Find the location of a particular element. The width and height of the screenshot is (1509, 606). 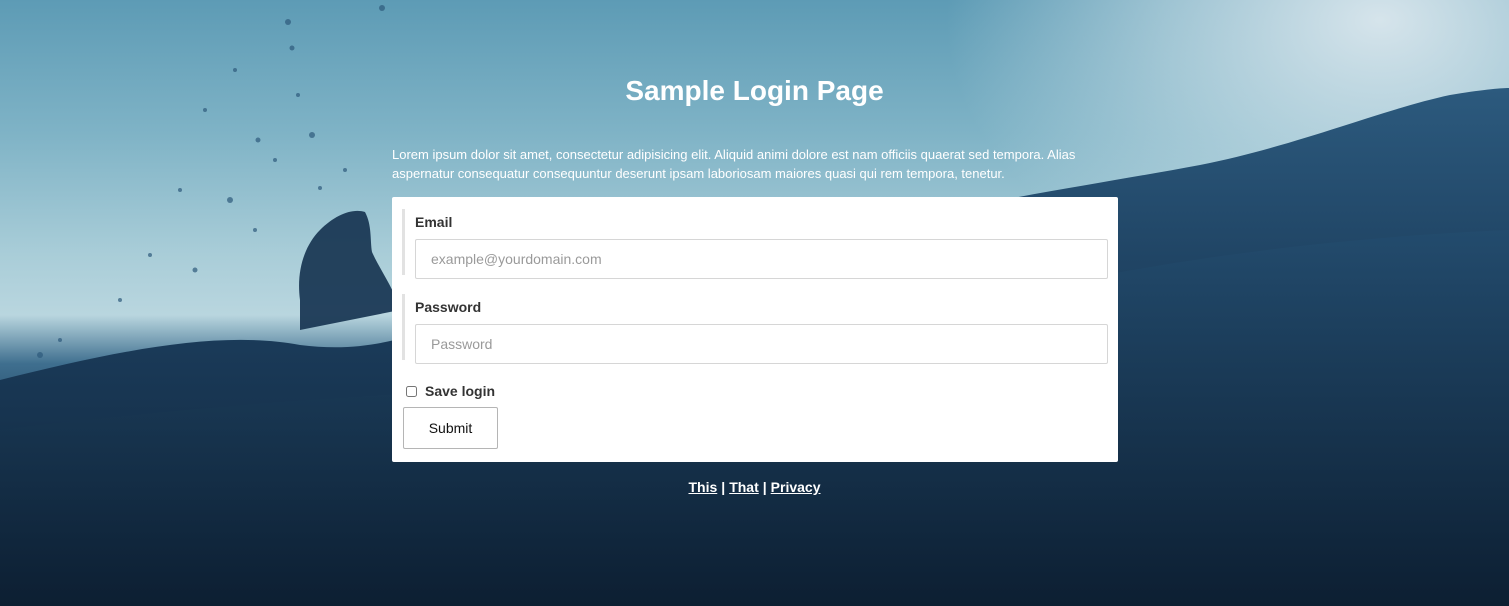

email-label: Email is located at coordinates (434, 222).